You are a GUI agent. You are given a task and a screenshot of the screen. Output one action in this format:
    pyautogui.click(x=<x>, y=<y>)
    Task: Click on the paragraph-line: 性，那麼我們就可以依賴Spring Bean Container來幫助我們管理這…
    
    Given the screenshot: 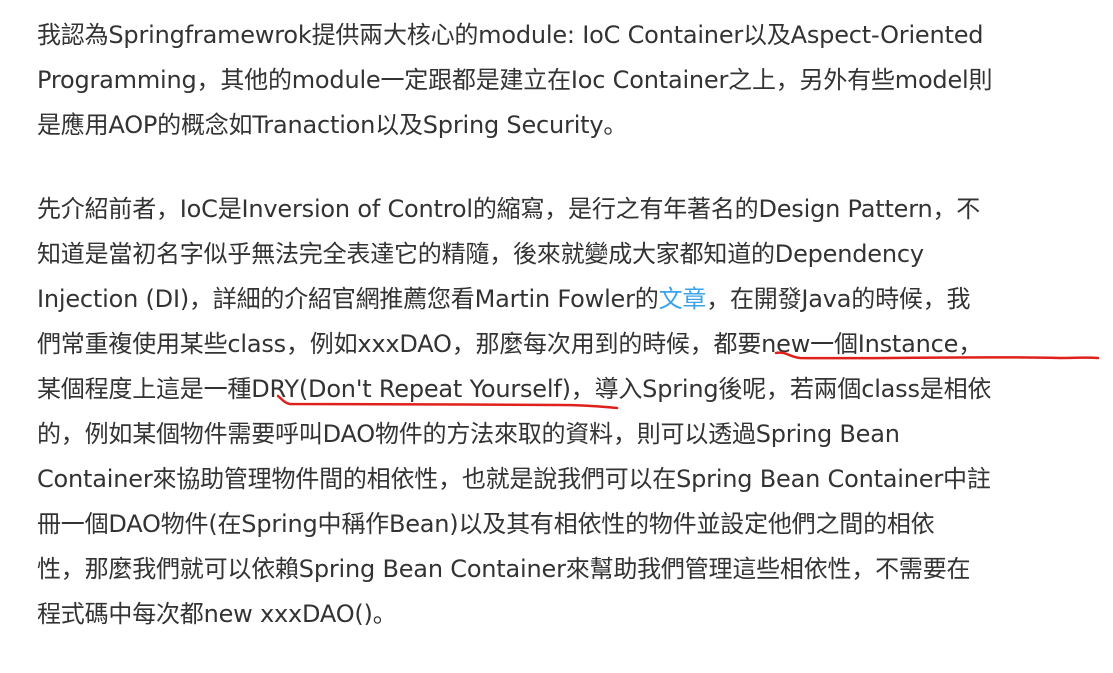 What is the action you would take?
    pyautogui.click(x=504, y=569)
    